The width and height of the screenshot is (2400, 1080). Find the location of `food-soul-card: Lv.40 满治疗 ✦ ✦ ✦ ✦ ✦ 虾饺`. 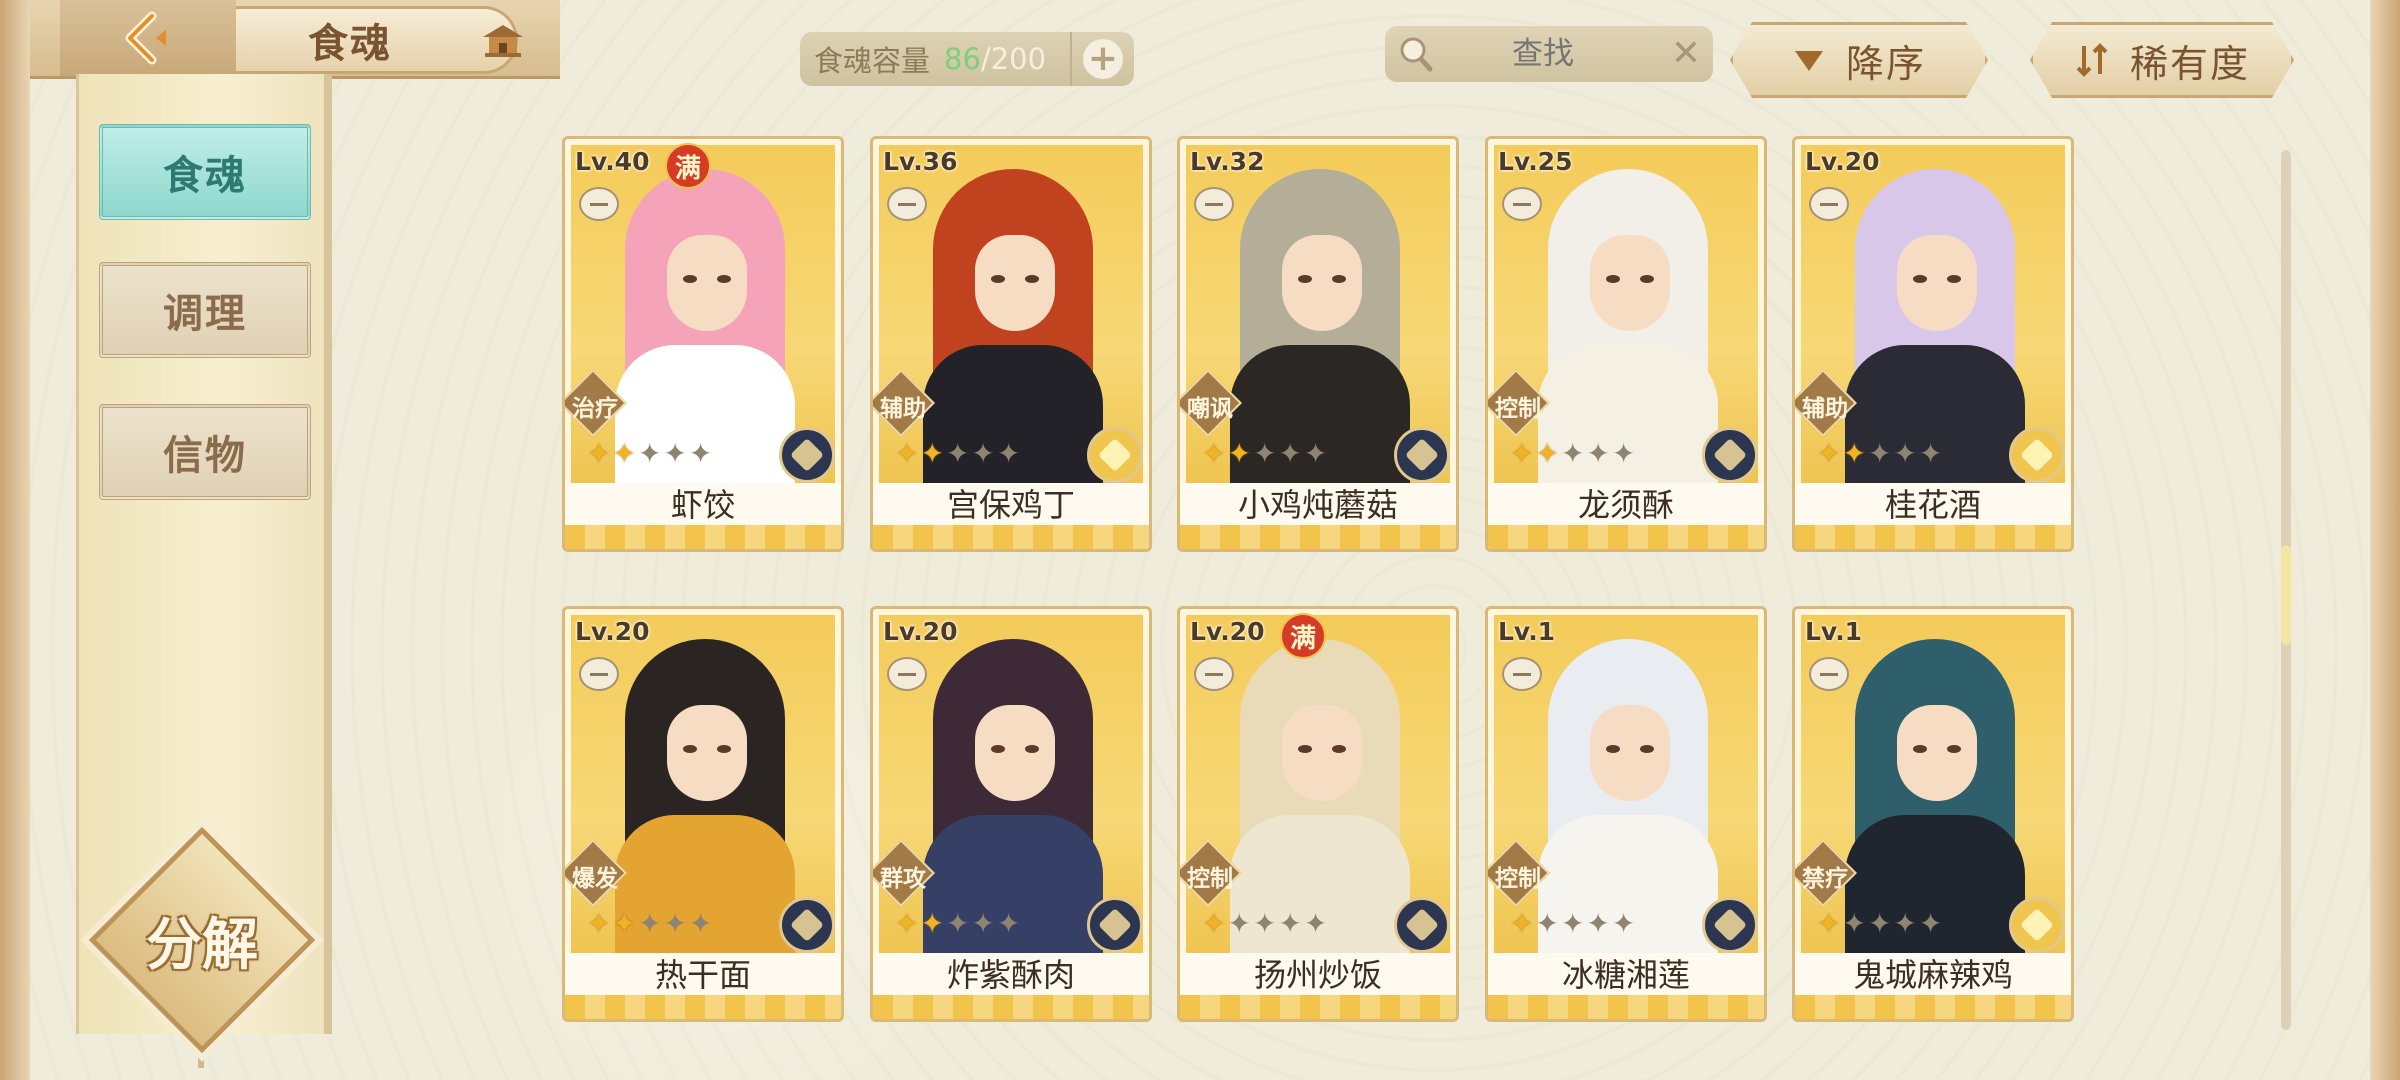

food-soul-card: Lv.40 满治疗 ✦ ✦ ✦ ✦ ✦ 虾饺 is located at coordinates (703, 344).